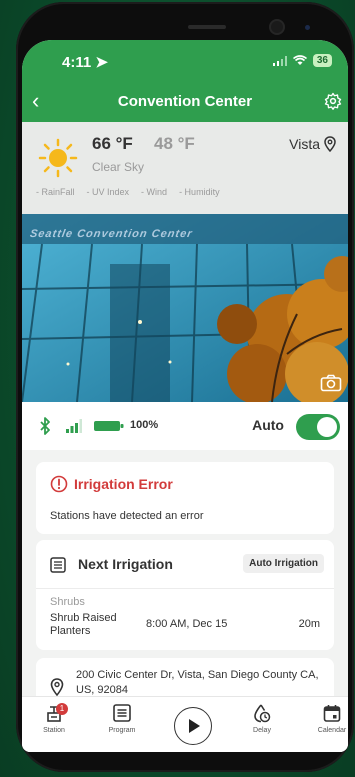 Image resolution: width=355 pixels, height=777 pixels. I want to click on building-sign: Seattle Convention Center, so click(111, 234).